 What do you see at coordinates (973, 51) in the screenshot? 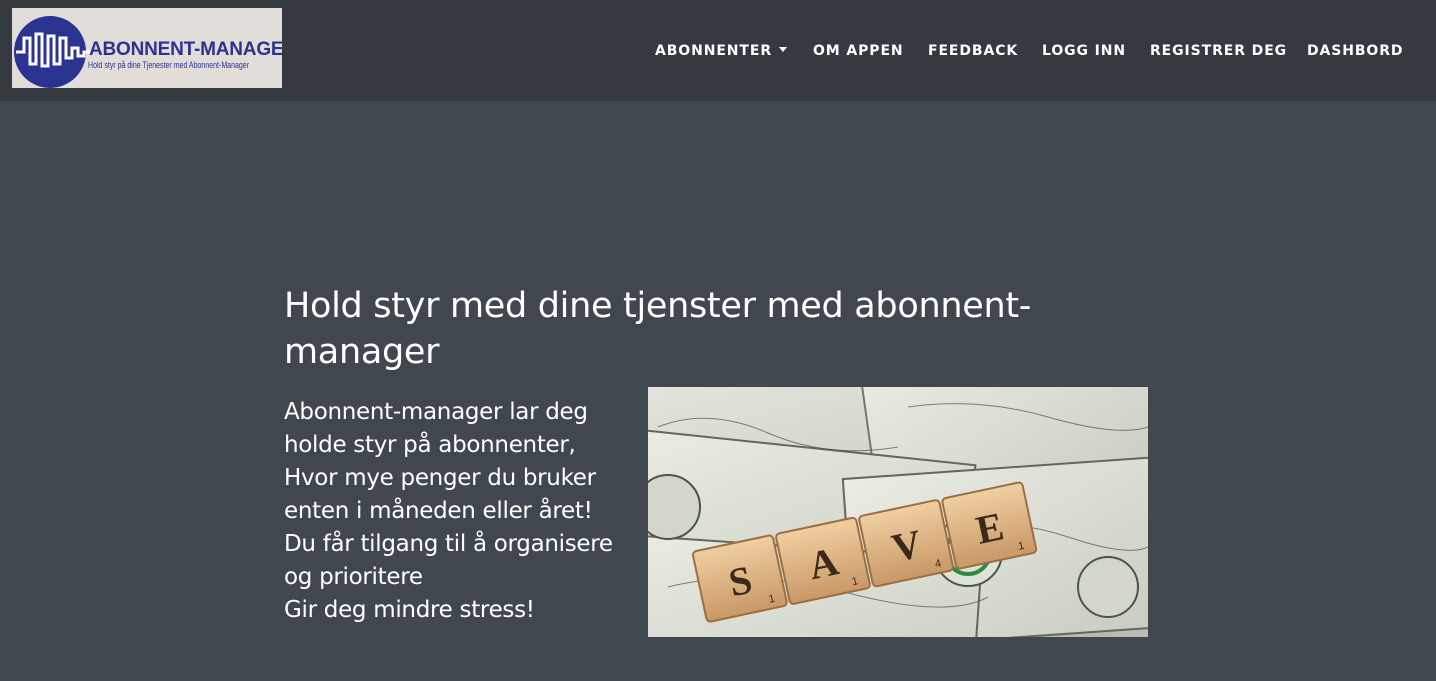
I see `nav-feedback: FEEDBACK` at bounding box center [973, 51].